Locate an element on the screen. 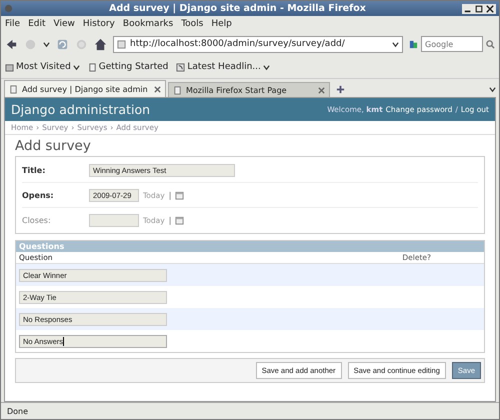 Image resolution: width=500 pixels, height=420 pixels. forward-icon is located at coordinates (30, 44).